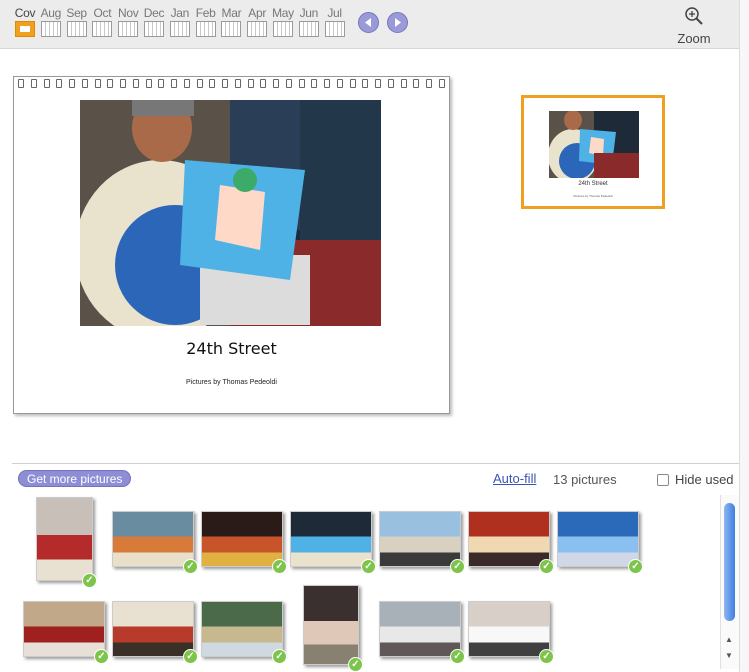 Image resolution: width=749 pixels, height=672 pixels. Describe the element at coordinates (231, 13) in the screenshot. I see `month-label: Mar` at that location.